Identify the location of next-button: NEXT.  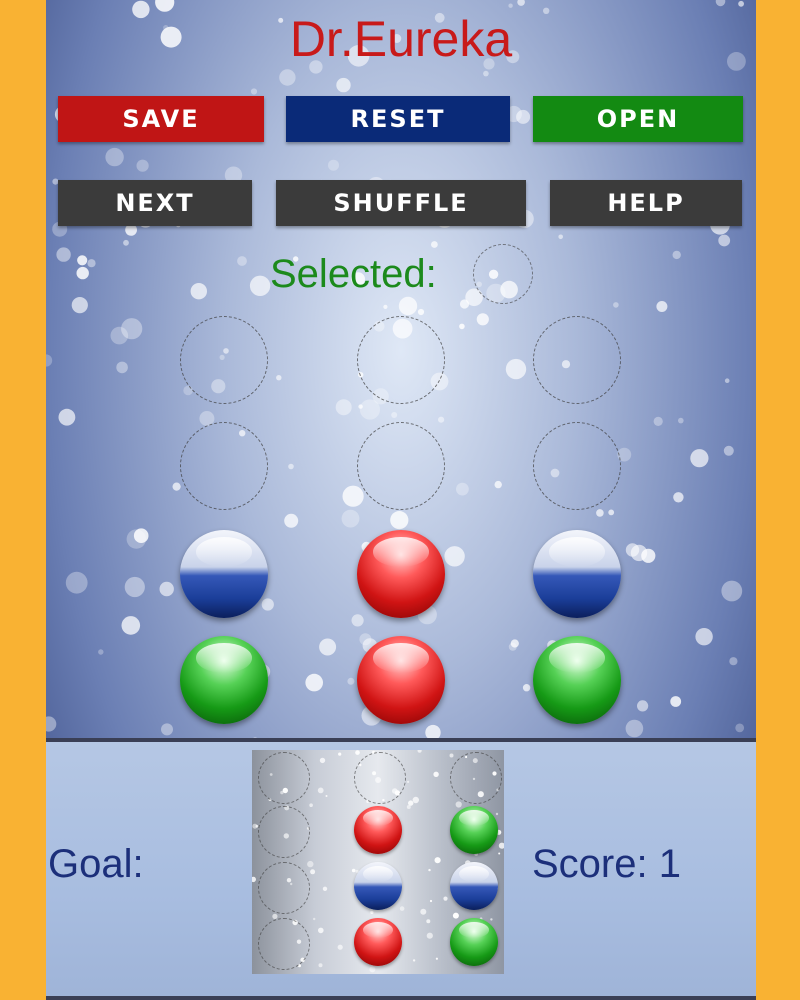
(155, 203).